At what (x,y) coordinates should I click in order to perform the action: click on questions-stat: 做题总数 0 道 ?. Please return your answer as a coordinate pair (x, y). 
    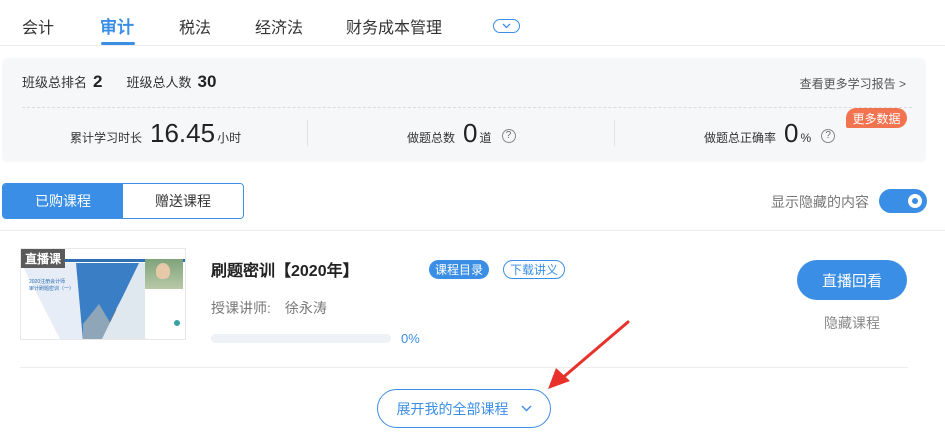
    Looking at the image, I should click on (461, 133).